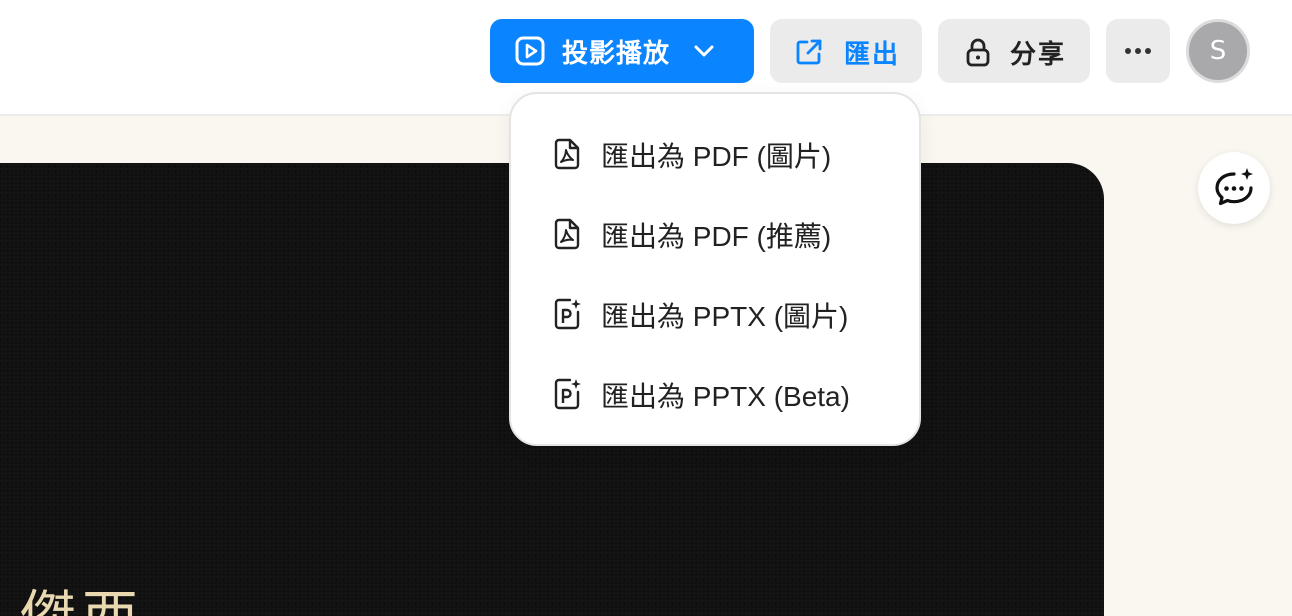 Image resolution: width=1292 pixels, height=616 pixels. I want to click on chevron-down-icon, so click(704, 51).